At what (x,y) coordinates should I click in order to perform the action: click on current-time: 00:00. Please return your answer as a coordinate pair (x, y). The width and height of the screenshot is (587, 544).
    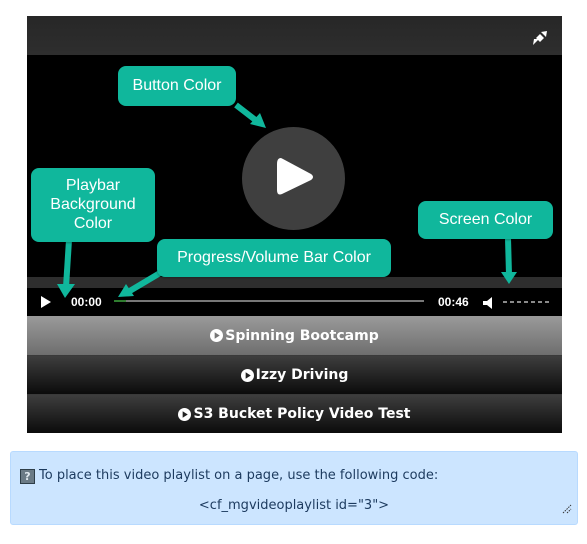
    Looking at the image, I should click on (86, 302).